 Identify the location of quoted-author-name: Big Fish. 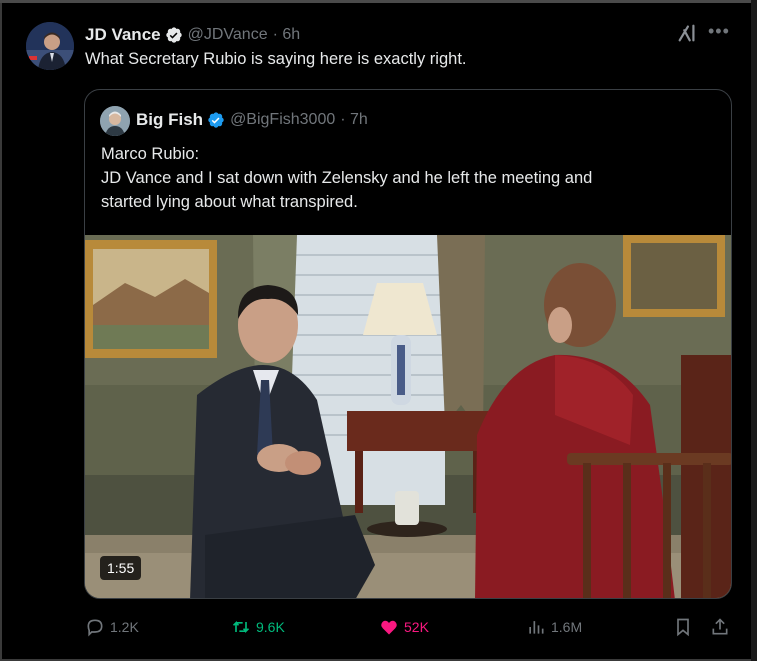
(169, 120).